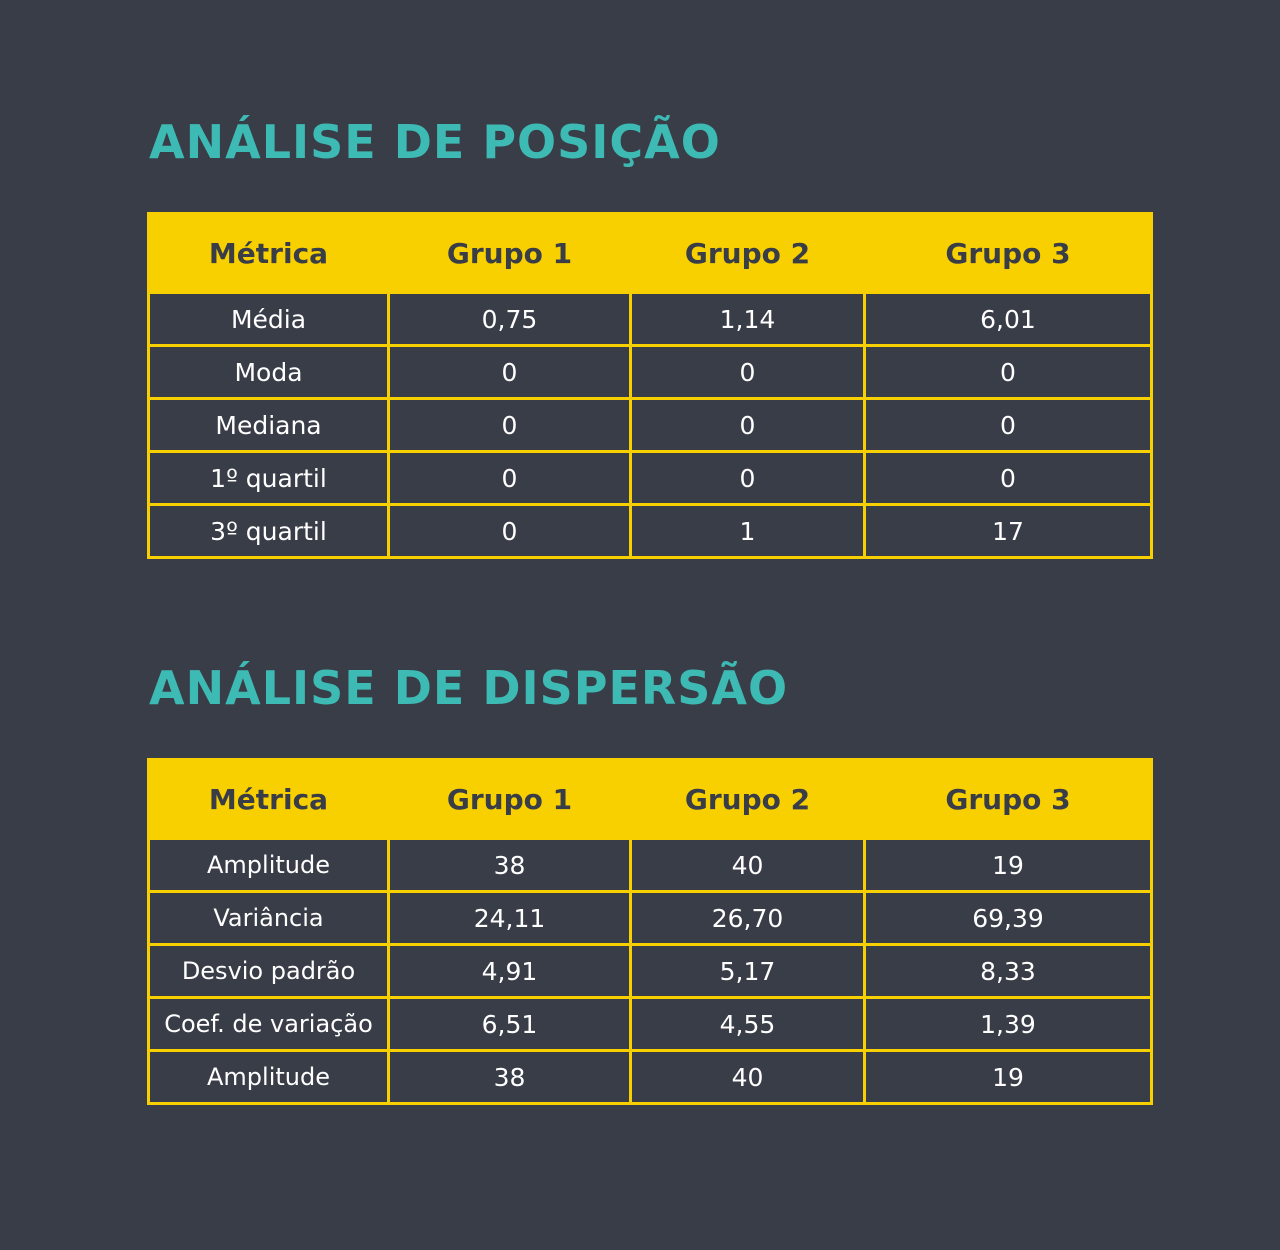  Describe the element at coordinates (1008, 918) in the screenshot. I see `value-cell: 69,39` at that location.